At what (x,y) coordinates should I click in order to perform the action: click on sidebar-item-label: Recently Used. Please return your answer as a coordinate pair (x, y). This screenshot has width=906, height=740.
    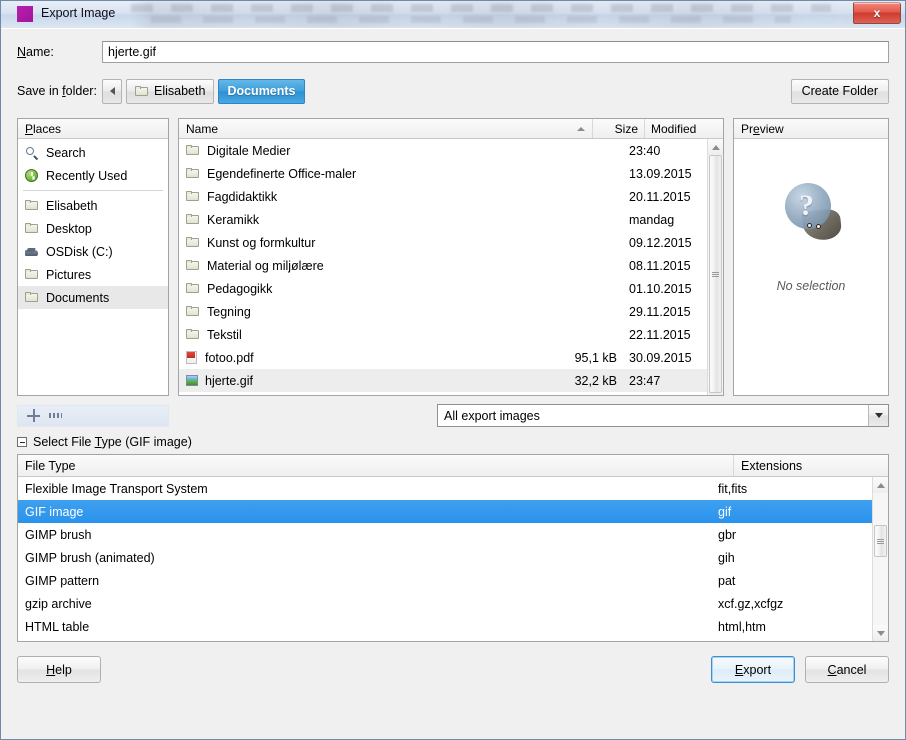
    Looking at the image, I should click on (87, 175).